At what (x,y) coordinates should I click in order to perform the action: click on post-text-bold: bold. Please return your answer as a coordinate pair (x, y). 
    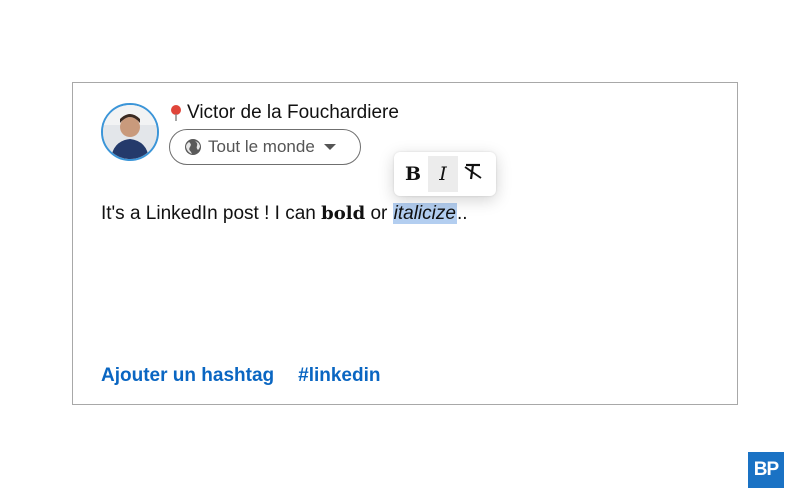
    Looking at the image, I should click on (343, 213).